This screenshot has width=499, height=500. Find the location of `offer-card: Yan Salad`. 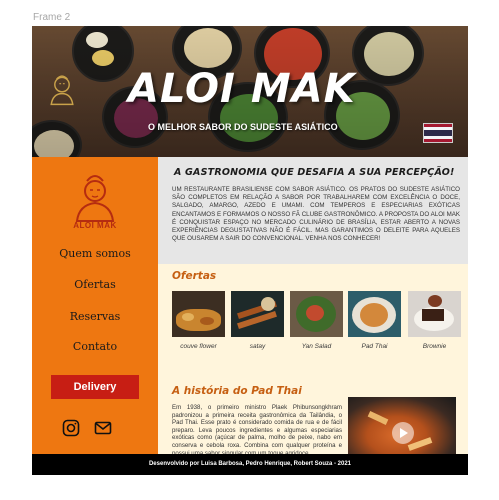

offer-card: Yan Salad is located at coordinates (316, 320).